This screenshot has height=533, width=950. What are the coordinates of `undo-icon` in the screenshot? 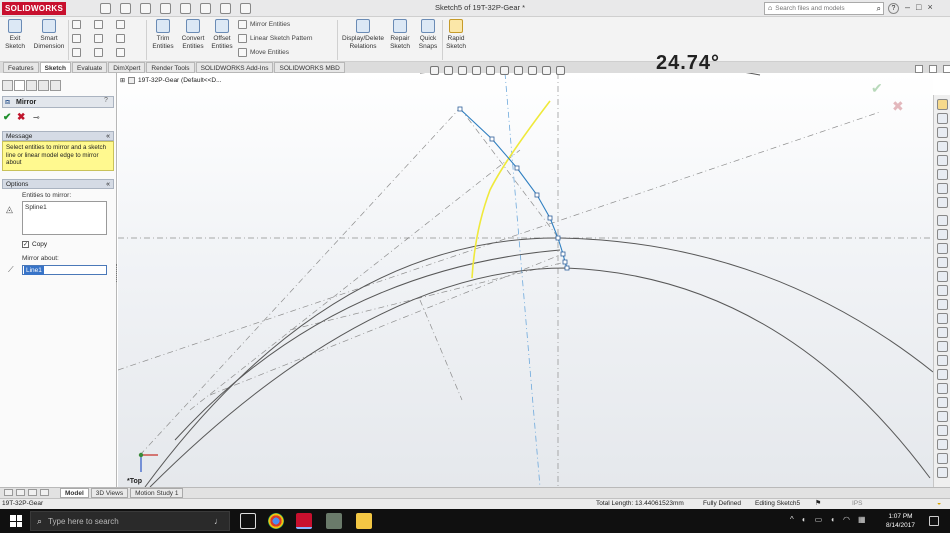 It's located at (185, 8).